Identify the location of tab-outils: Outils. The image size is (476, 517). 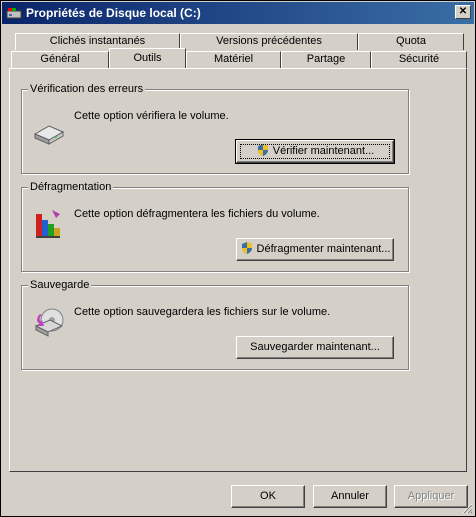
(147, 58).